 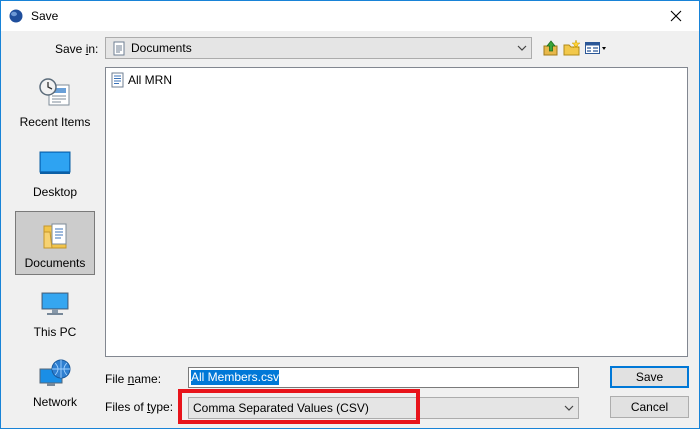 I want to click on save-button: Save, so click(x=649, y=377).